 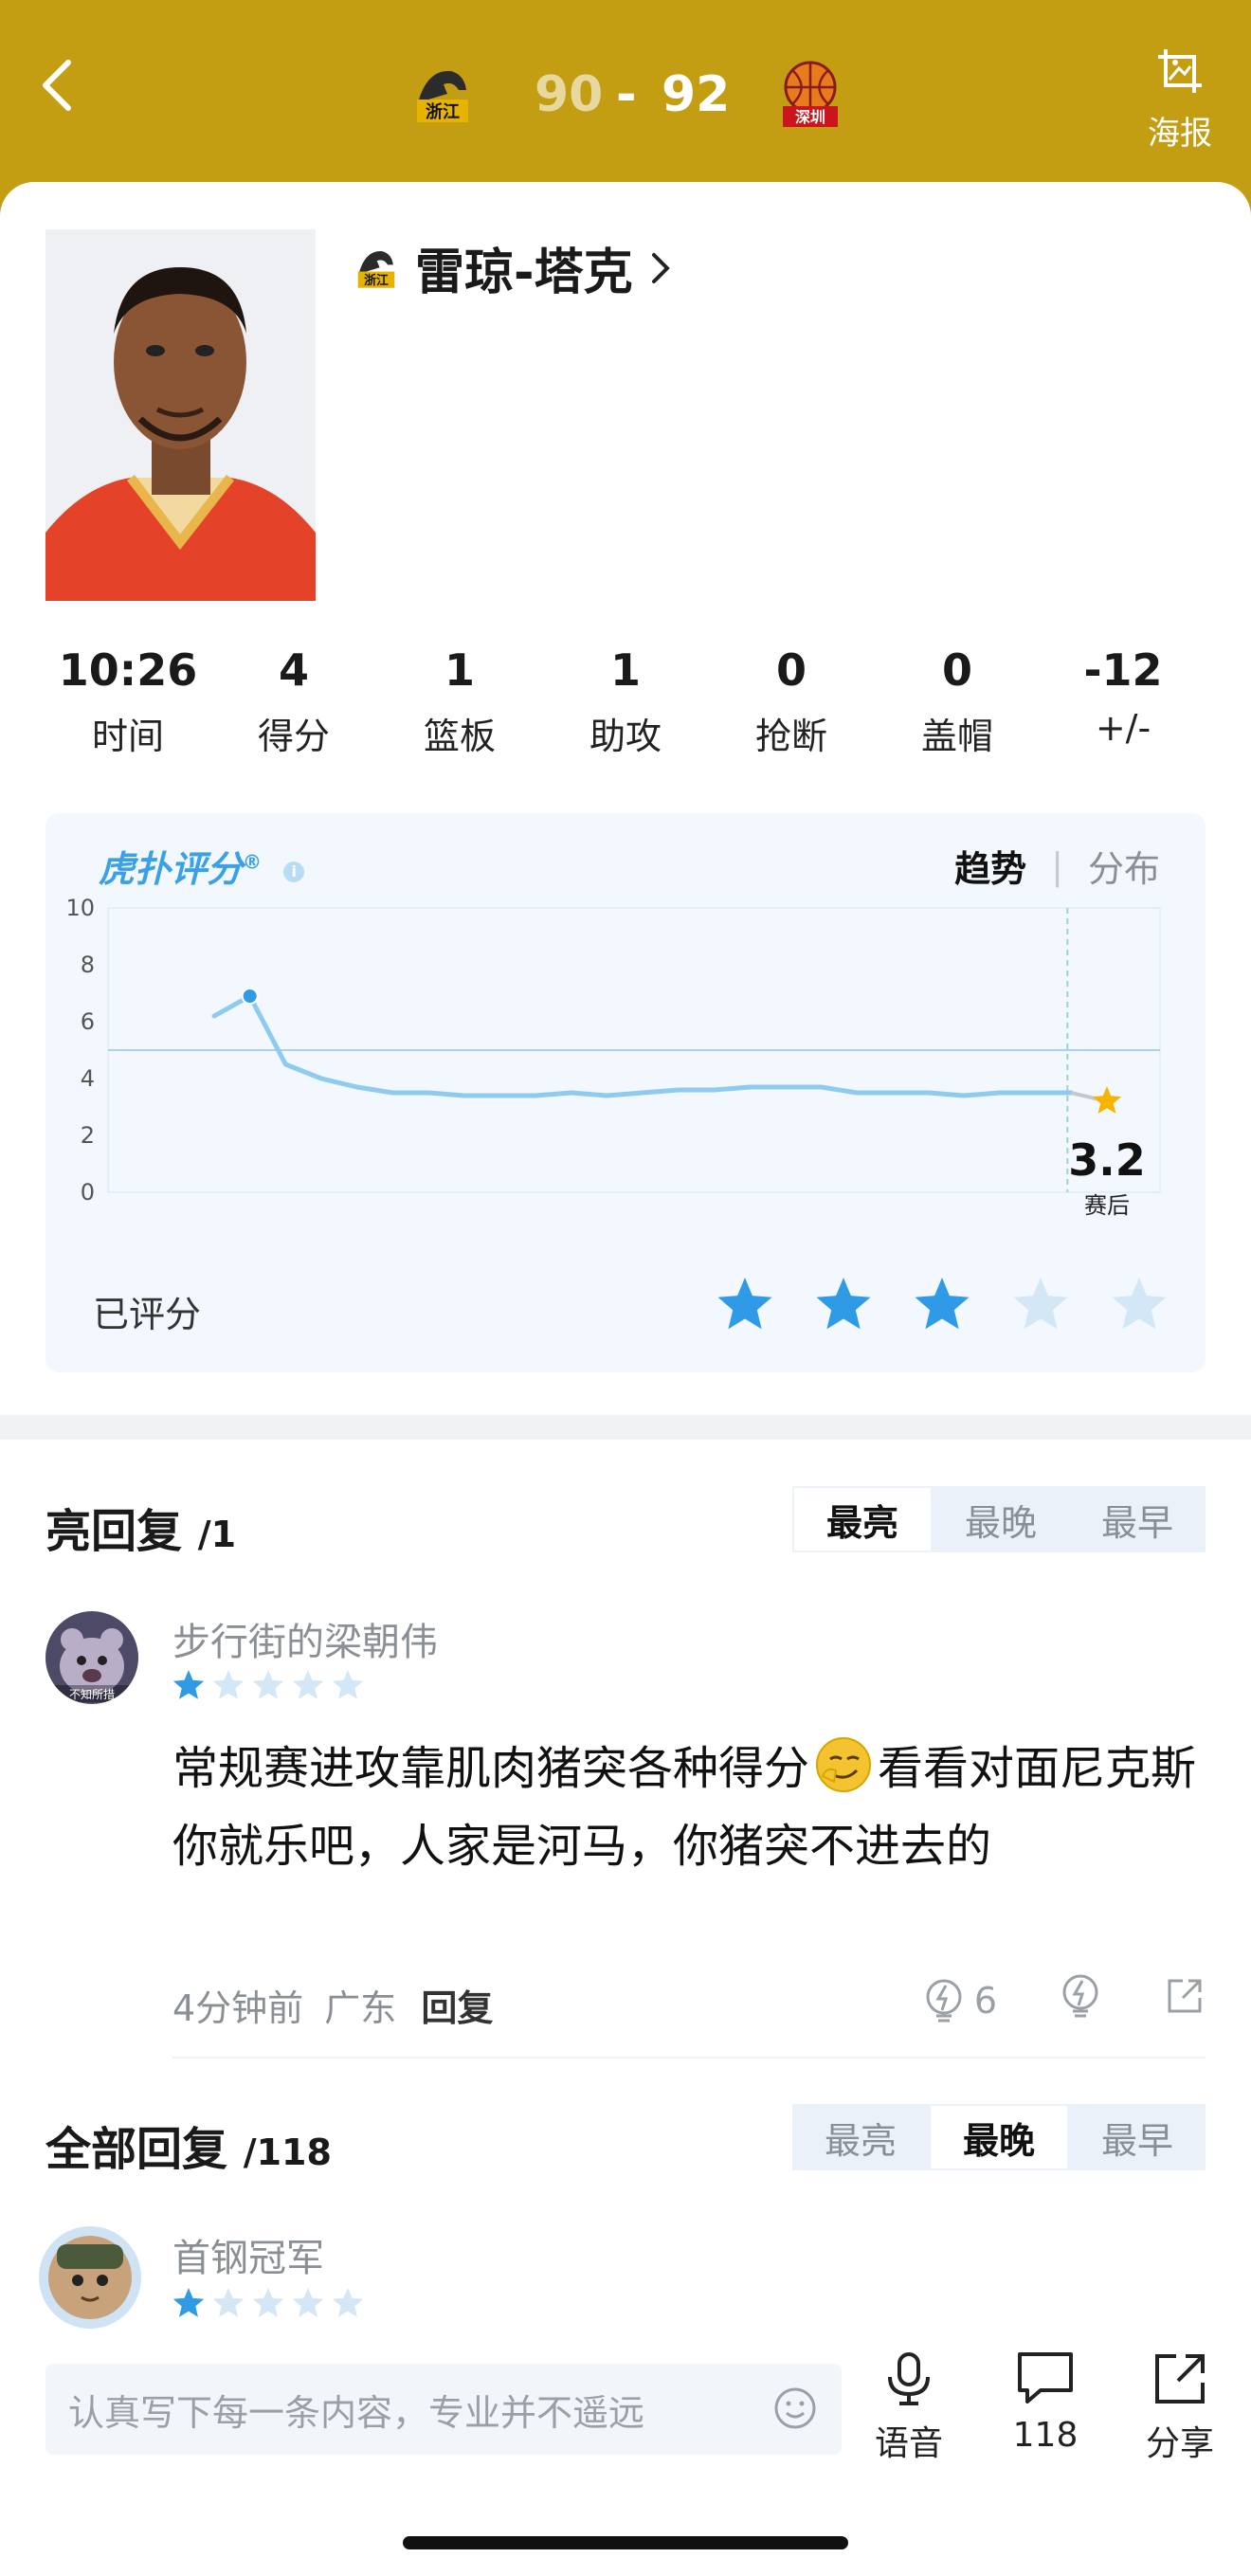 I want to click on voice-button: 语音, so click(x=909, y=2407).